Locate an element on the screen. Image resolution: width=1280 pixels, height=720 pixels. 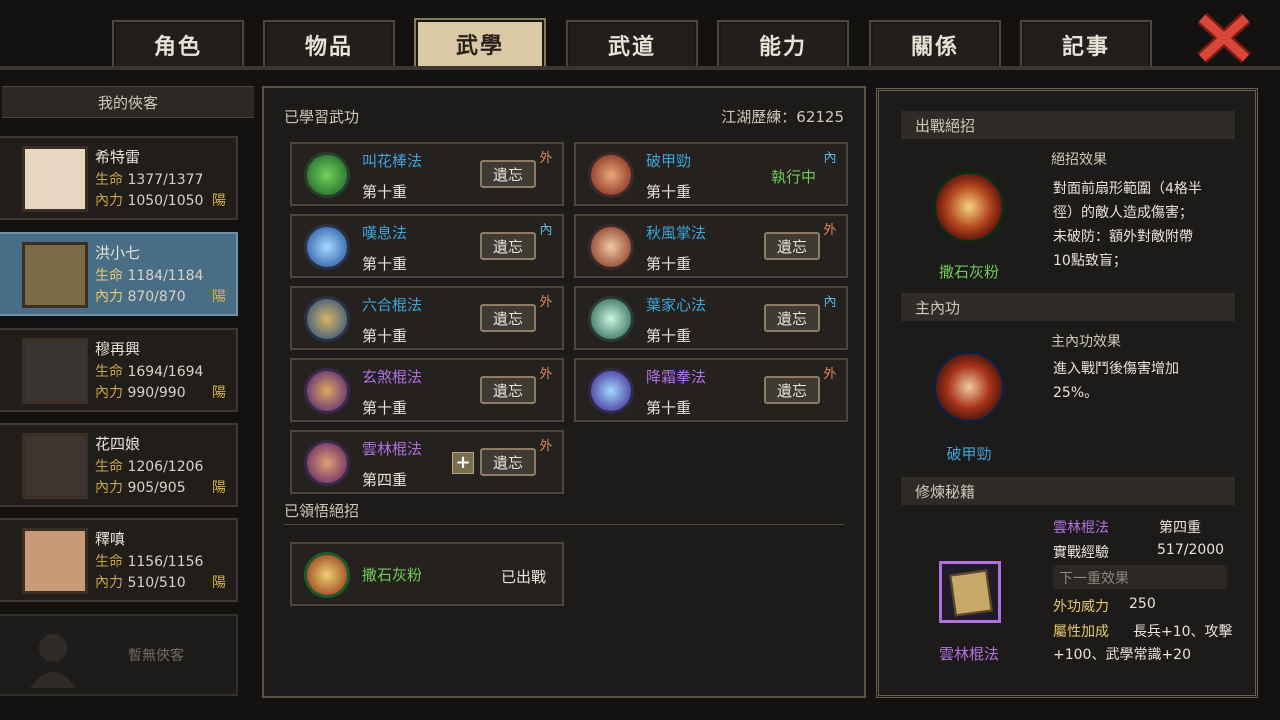
inner-emblem-icon is located at coordinates (969, 387).